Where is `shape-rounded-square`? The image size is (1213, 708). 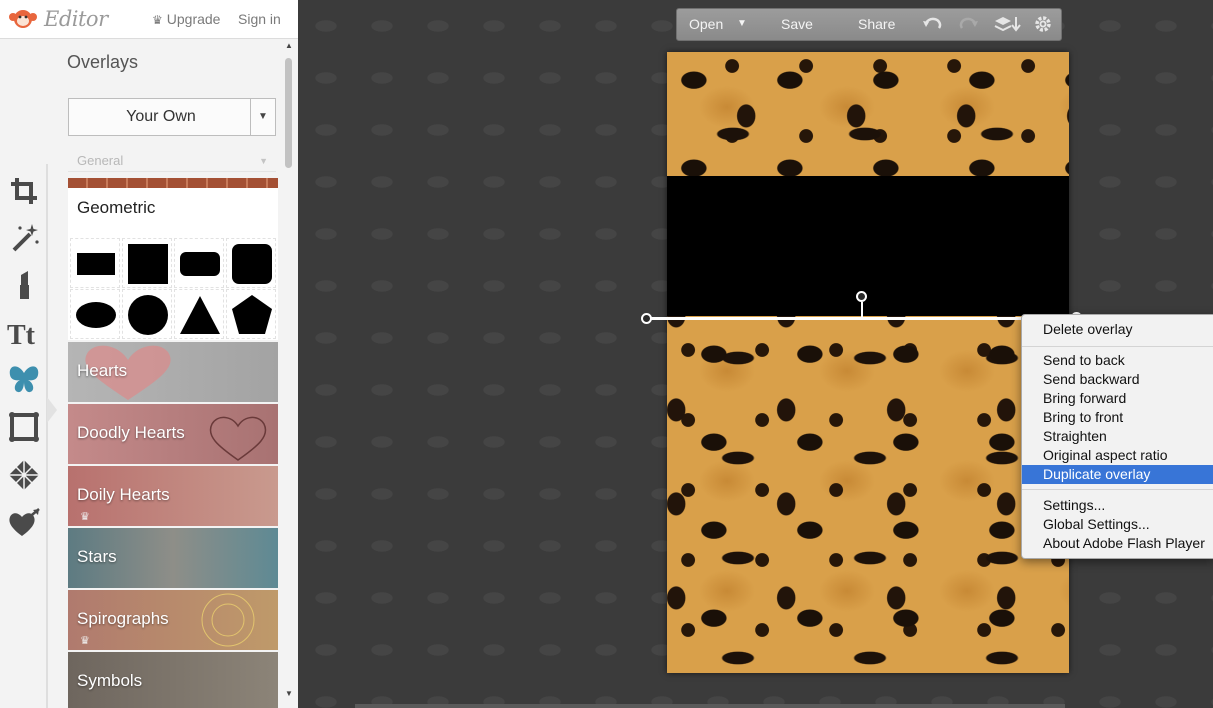
shape-rounded-square is located at coordinates (251, 263).